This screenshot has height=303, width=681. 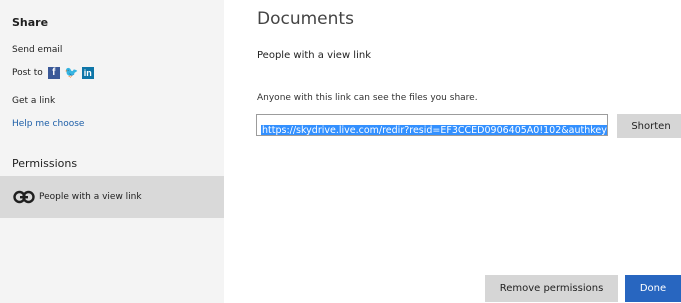 I want to click on help-me-choose-link: Help me choose, so click(x=48, y=124).